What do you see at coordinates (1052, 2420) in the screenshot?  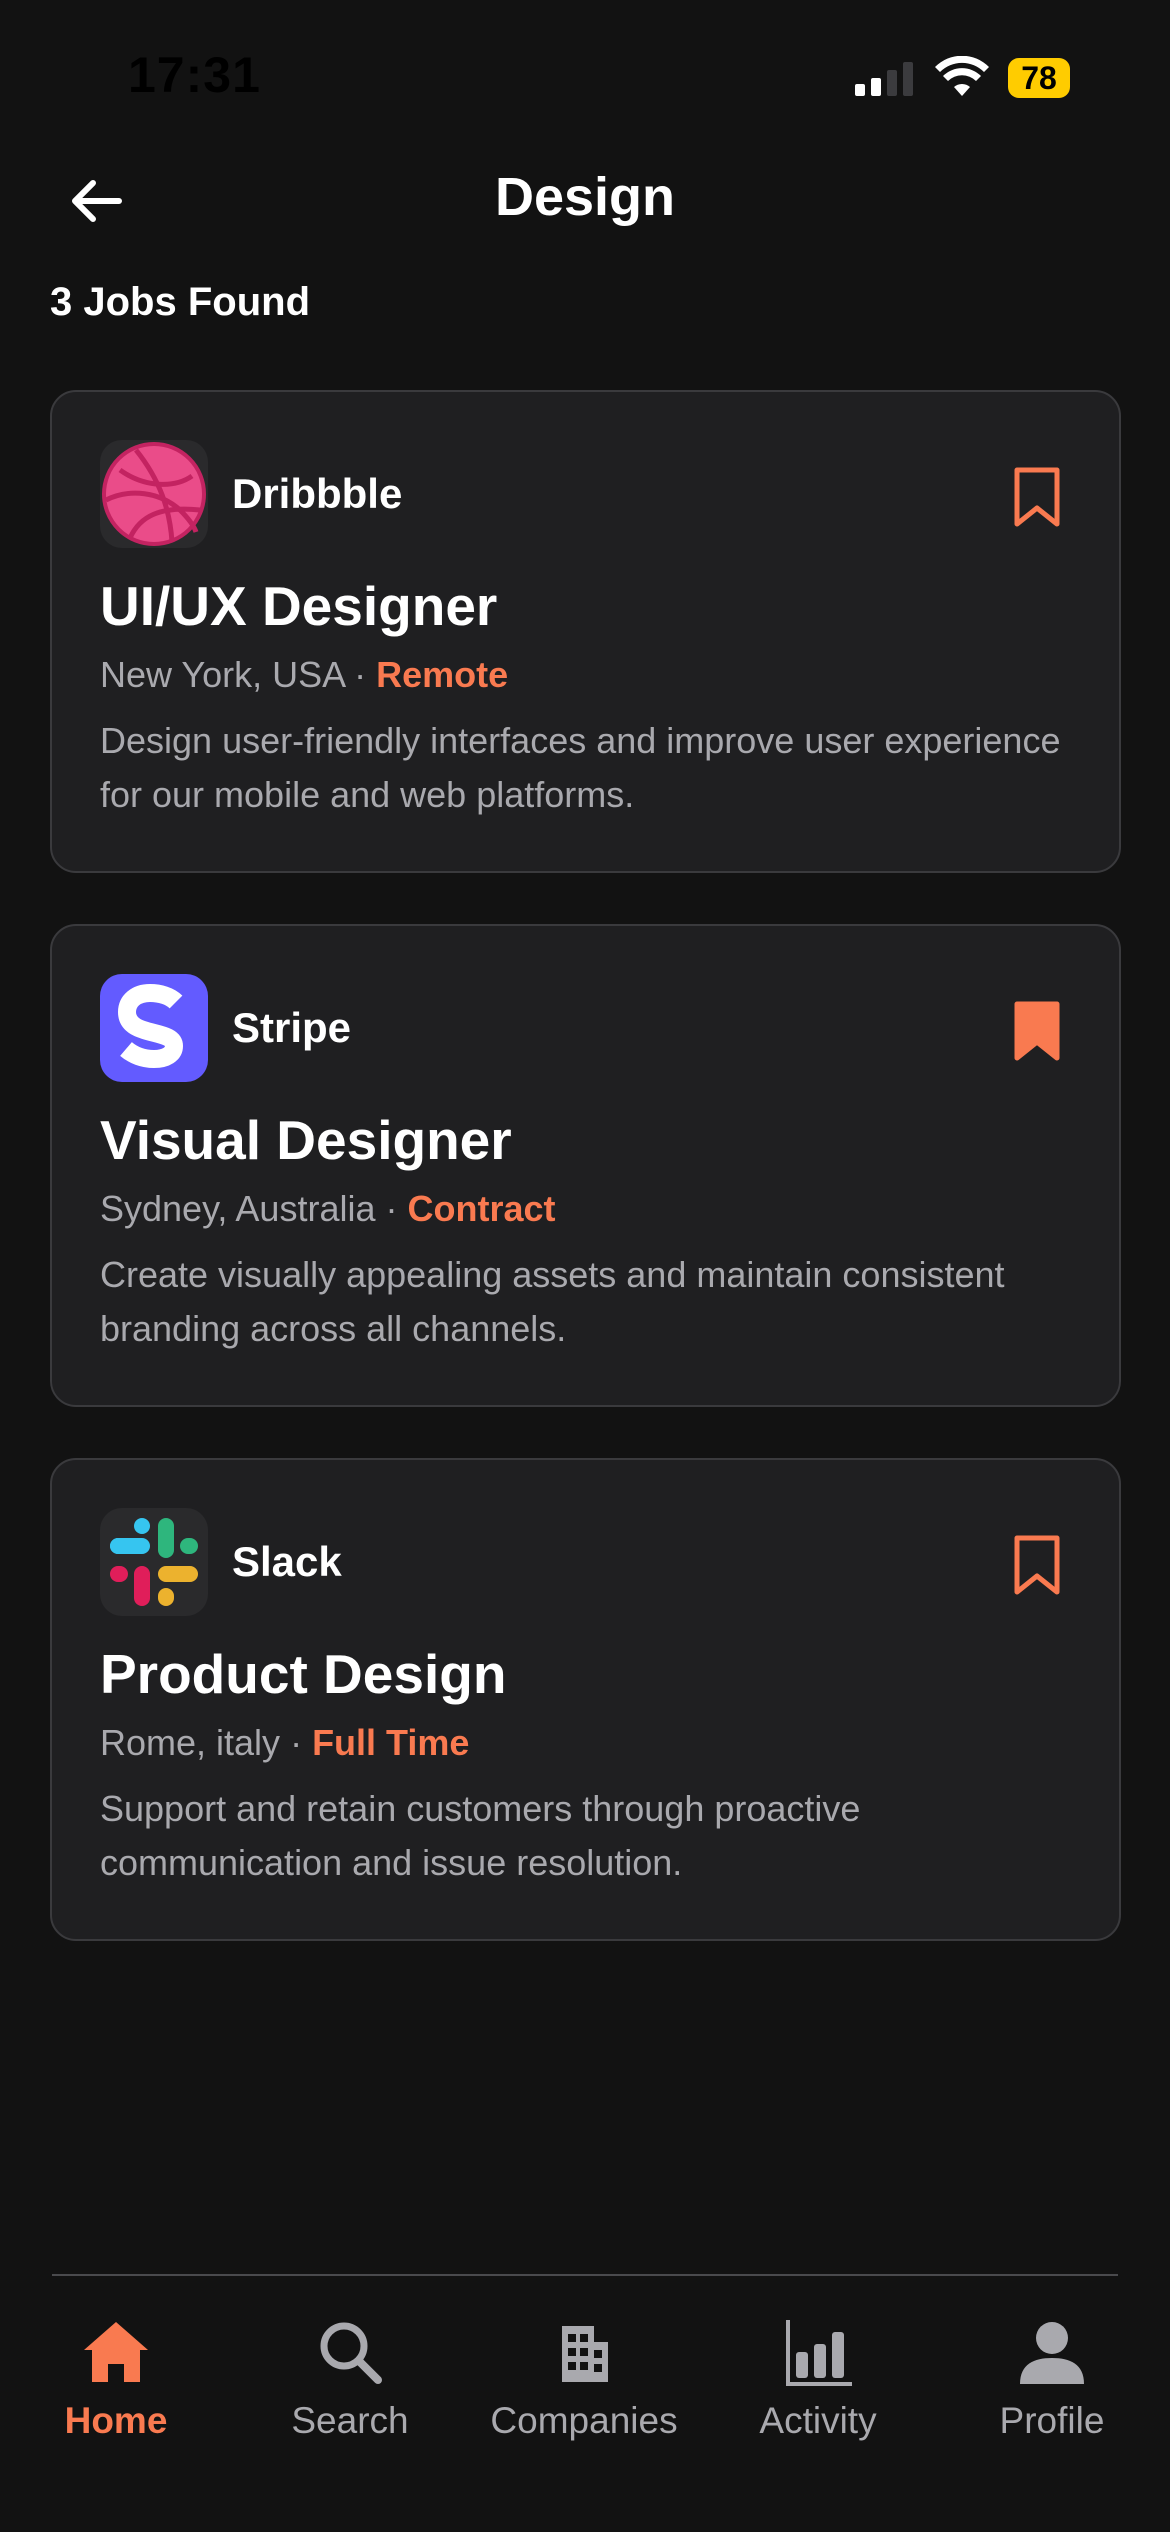 I see `nav-label-profile: Profile` at bounding box center [1052, 2420].